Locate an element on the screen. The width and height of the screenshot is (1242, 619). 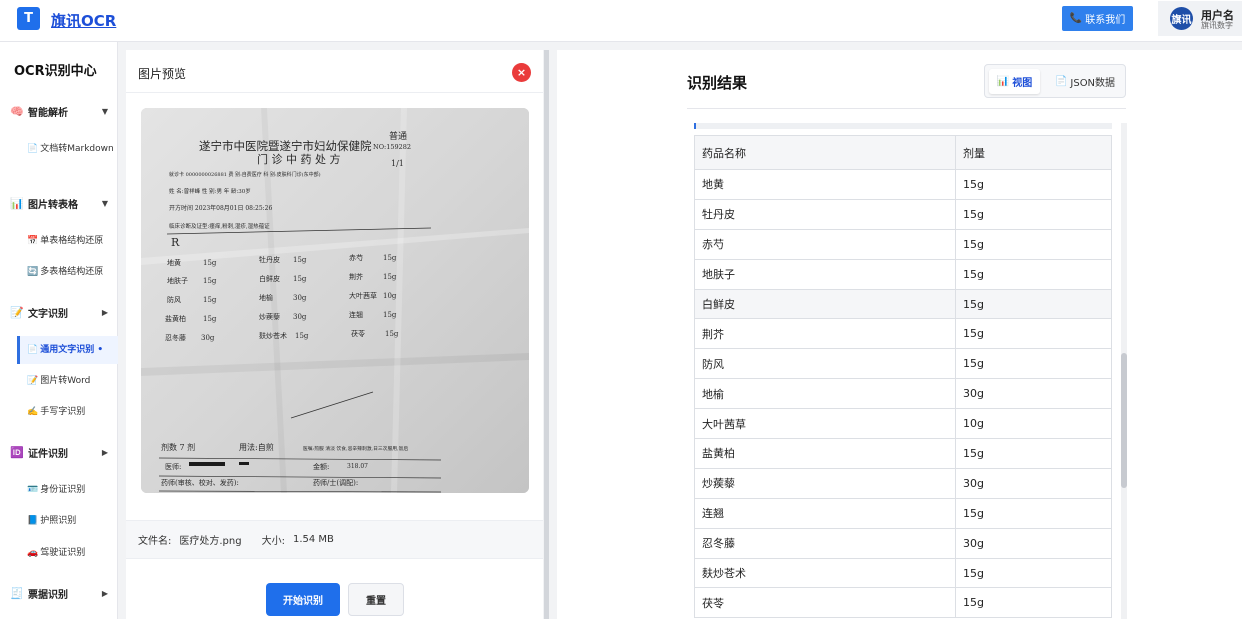
table-row: 地榆 30g is located at coordinates (903, 394).